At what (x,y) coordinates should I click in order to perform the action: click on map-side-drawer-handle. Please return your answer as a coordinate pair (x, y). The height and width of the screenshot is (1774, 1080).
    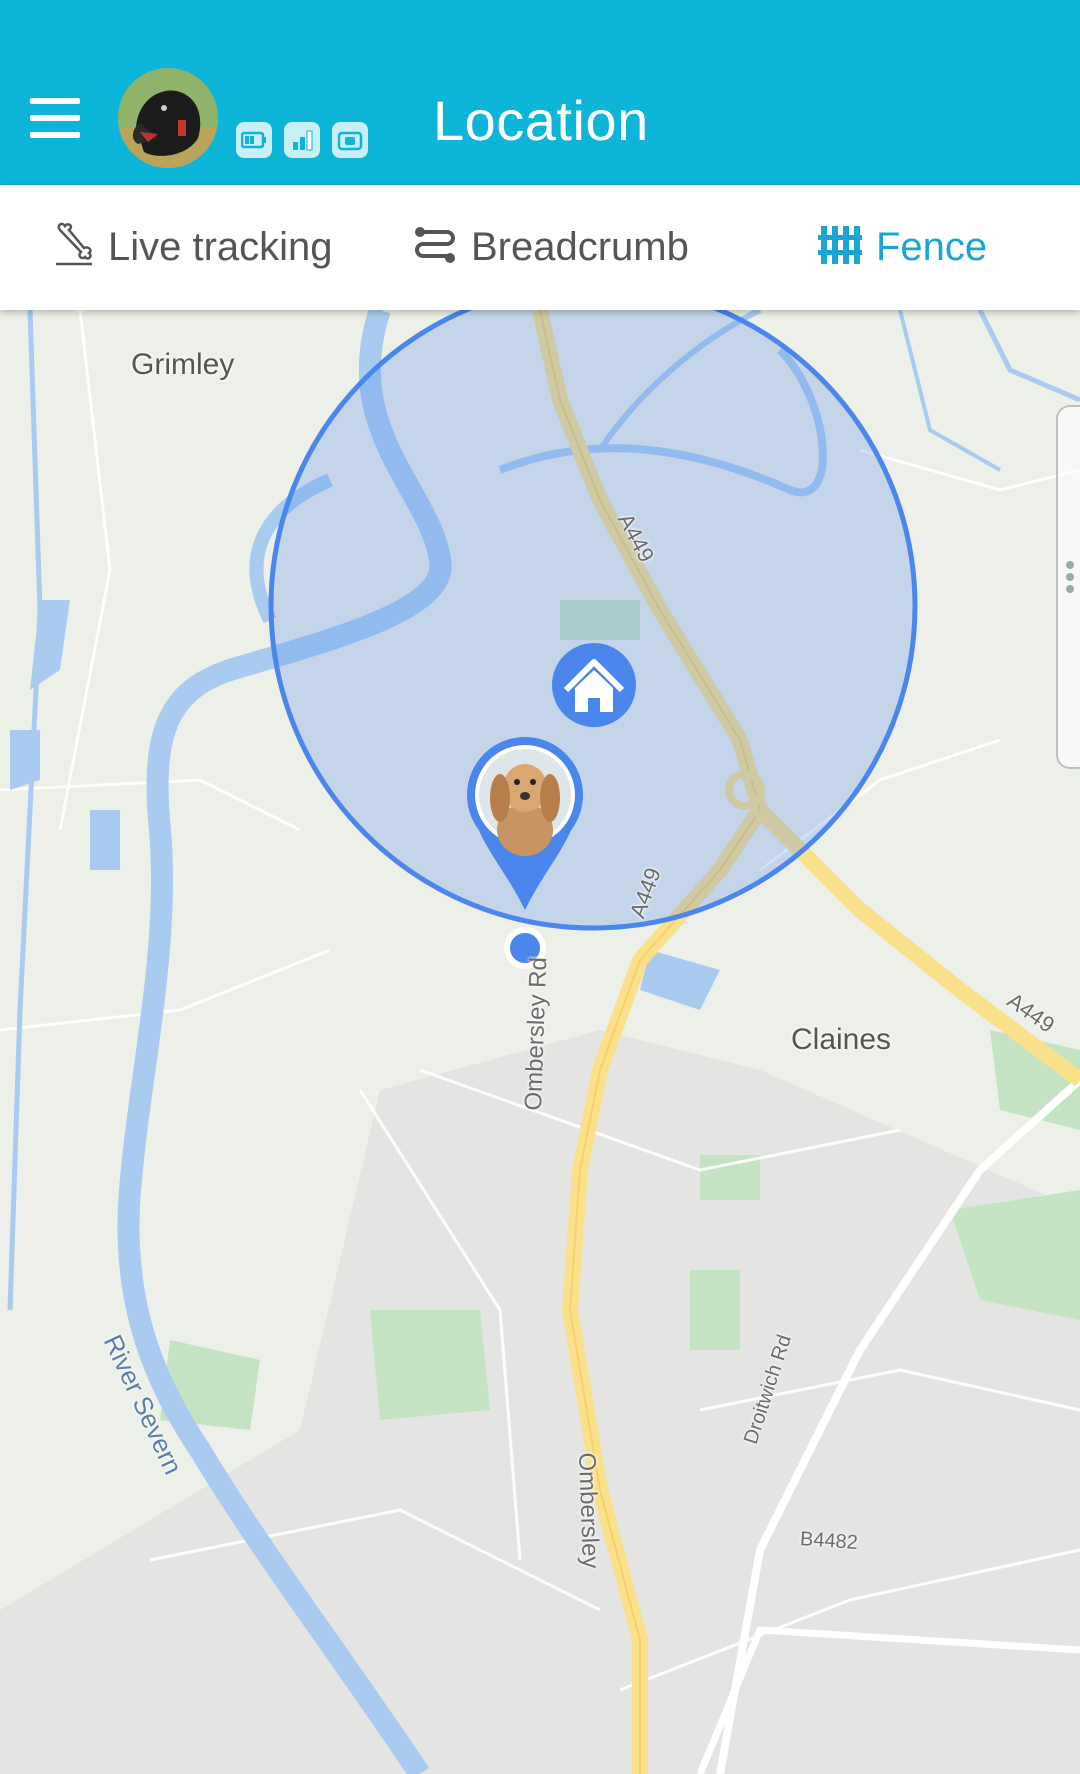
    Looking at the image, I should click on (1068, 587).